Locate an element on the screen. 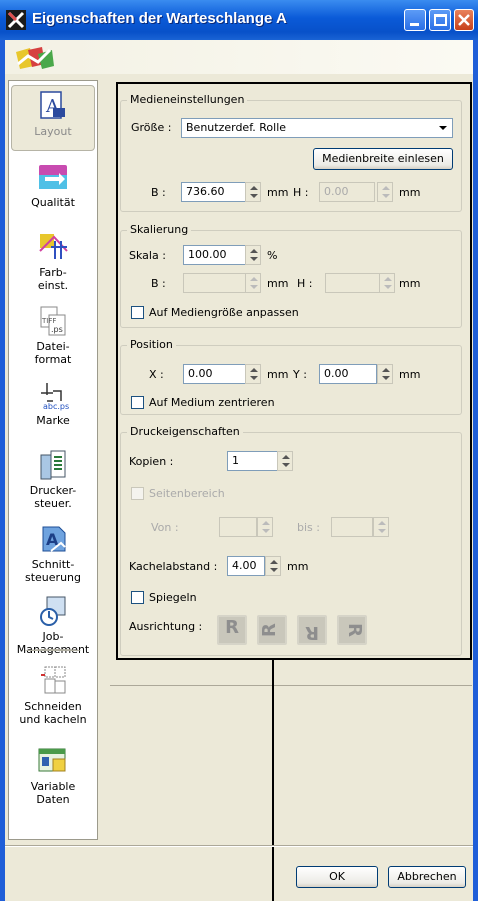  sidebar-item-variable-data: Variable Daten is located at coordinates (53, 780).